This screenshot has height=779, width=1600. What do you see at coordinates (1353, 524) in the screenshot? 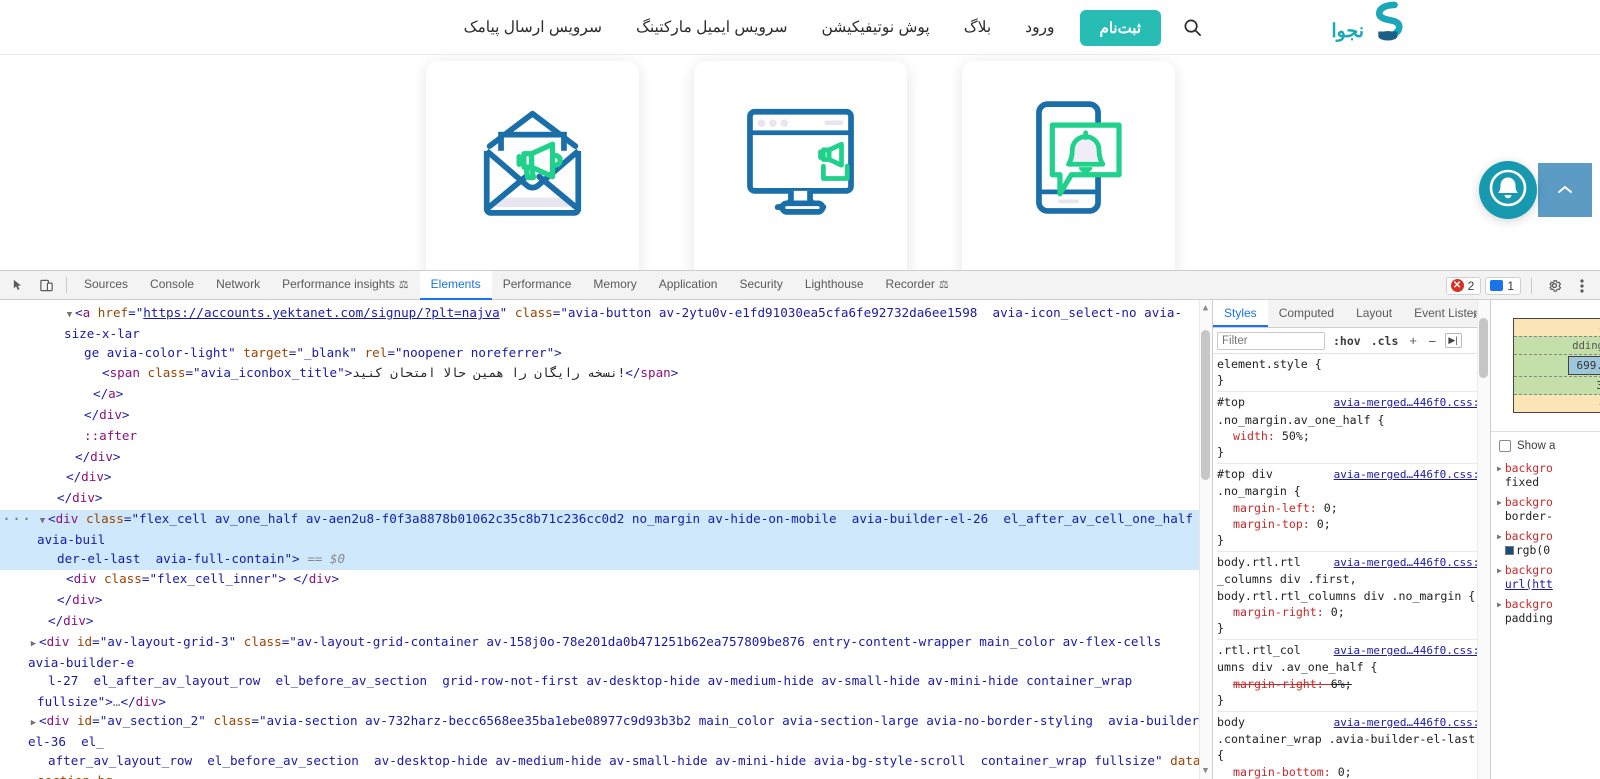
I see `style-declaration: margin-top: 0;` at bounding box center [1353, 524].